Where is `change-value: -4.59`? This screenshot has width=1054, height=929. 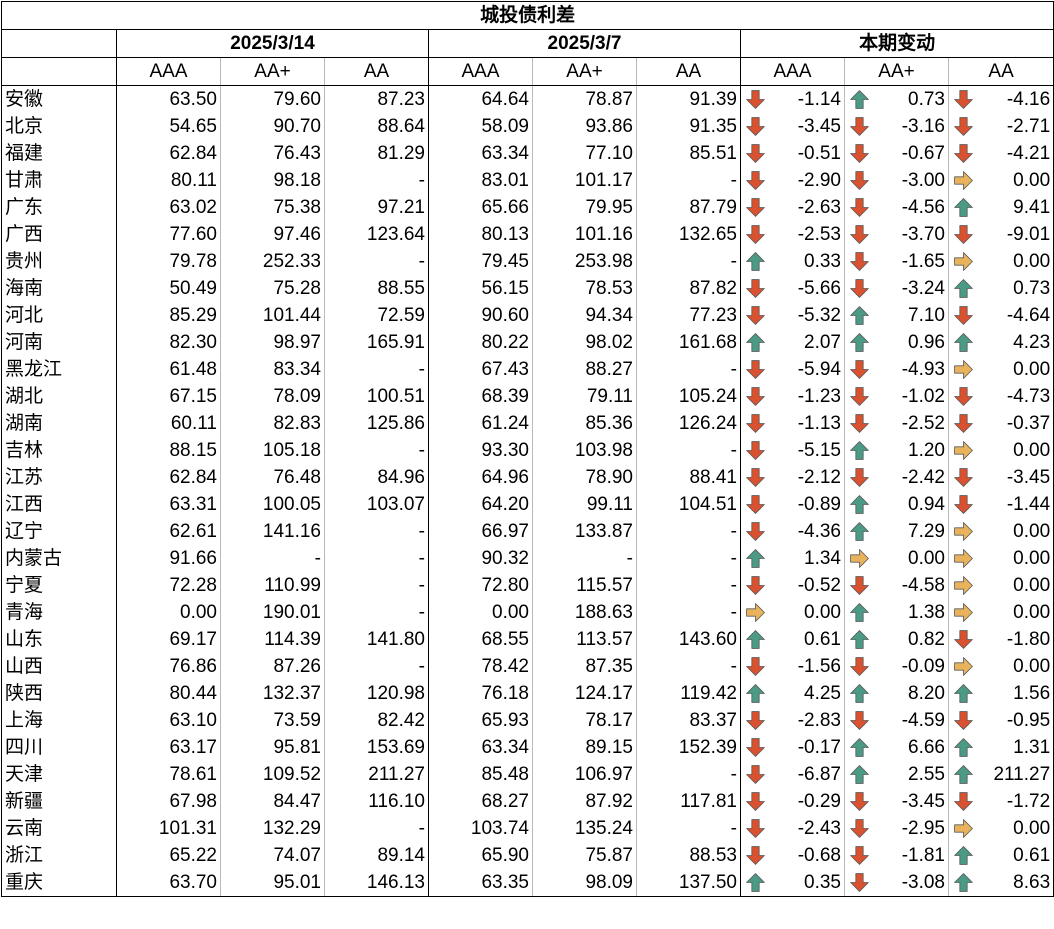 change-value: -4.59 is located at coordinates (923, 720).